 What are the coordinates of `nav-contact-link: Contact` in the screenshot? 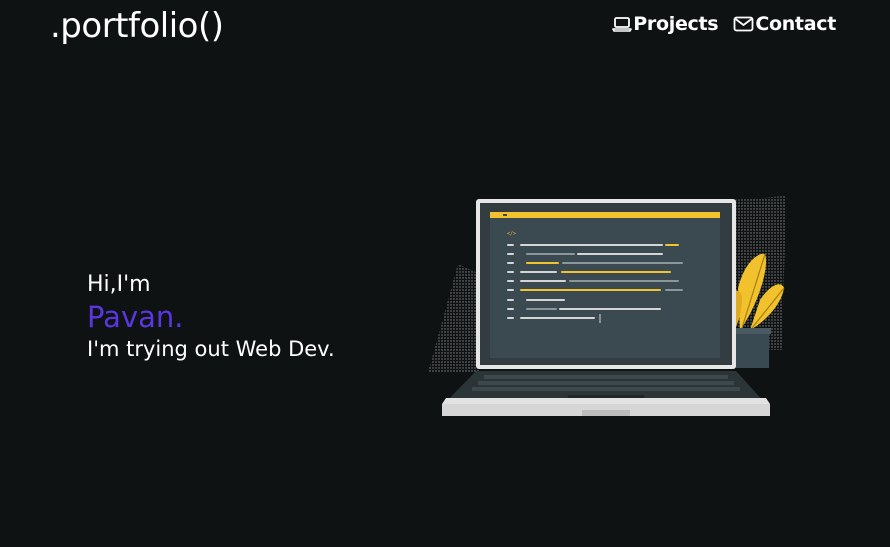 It's located at (784, 24).